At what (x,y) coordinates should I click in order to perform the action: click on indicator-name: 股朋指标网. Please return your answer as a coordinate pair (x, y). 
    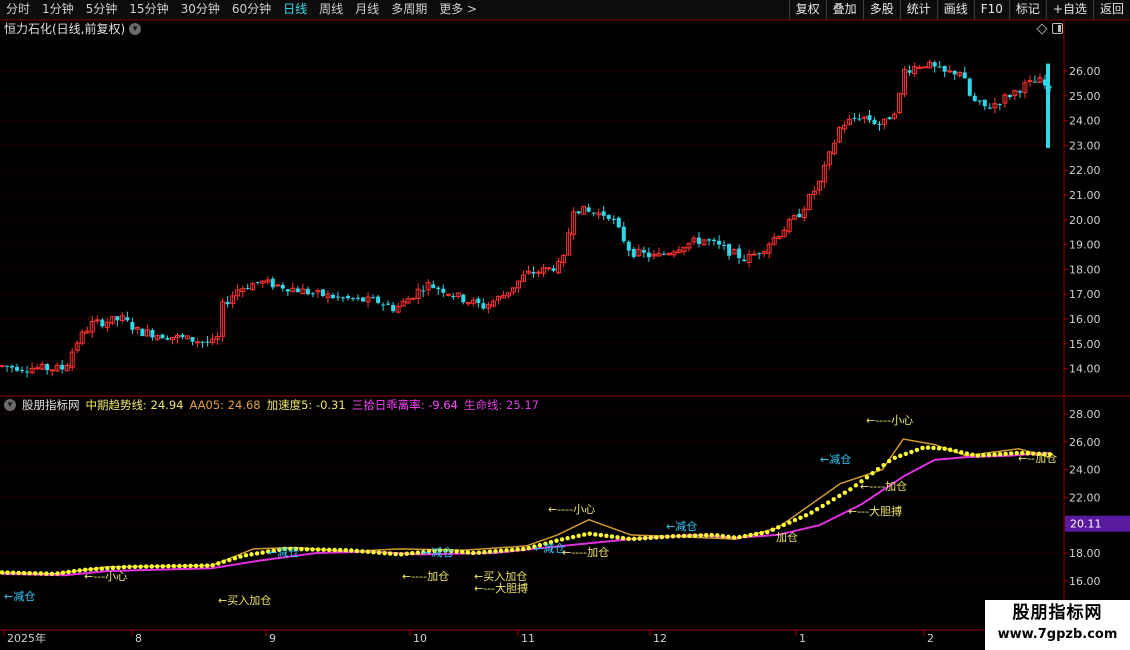
    Looking at the image, I should click on (51, 405).